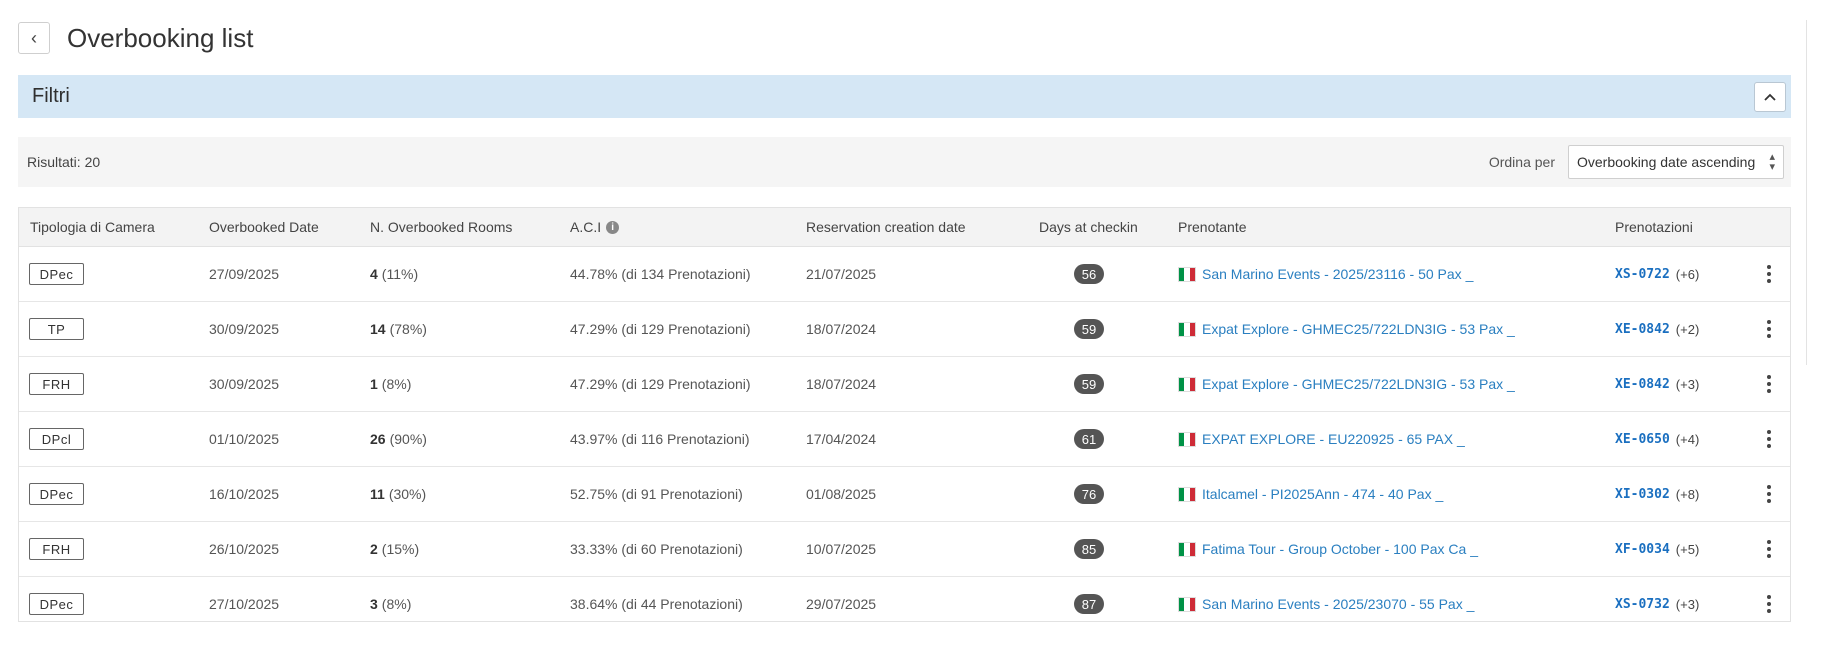 This screenshot has height=662, width=1826. Describe the element at coordinates (1089, 604) in the screenshot. I see `days-checkin-cell: 87` at that location.